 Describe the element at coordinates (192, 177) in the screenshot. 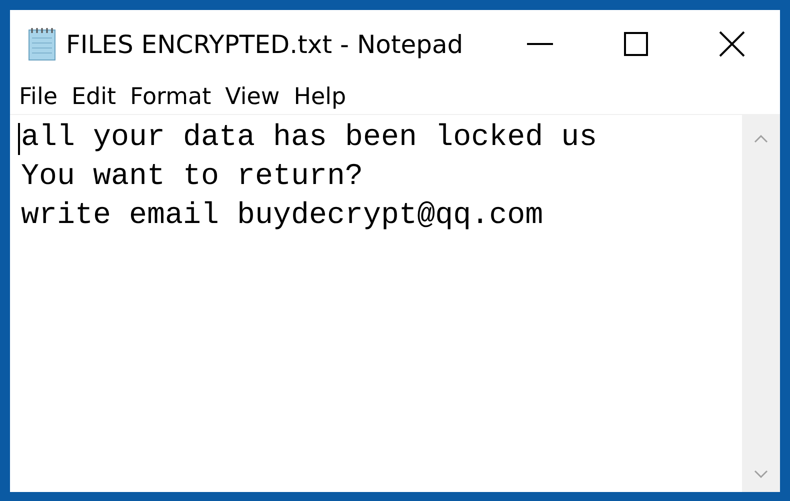

I see `text-line: You want to return?` at that location.